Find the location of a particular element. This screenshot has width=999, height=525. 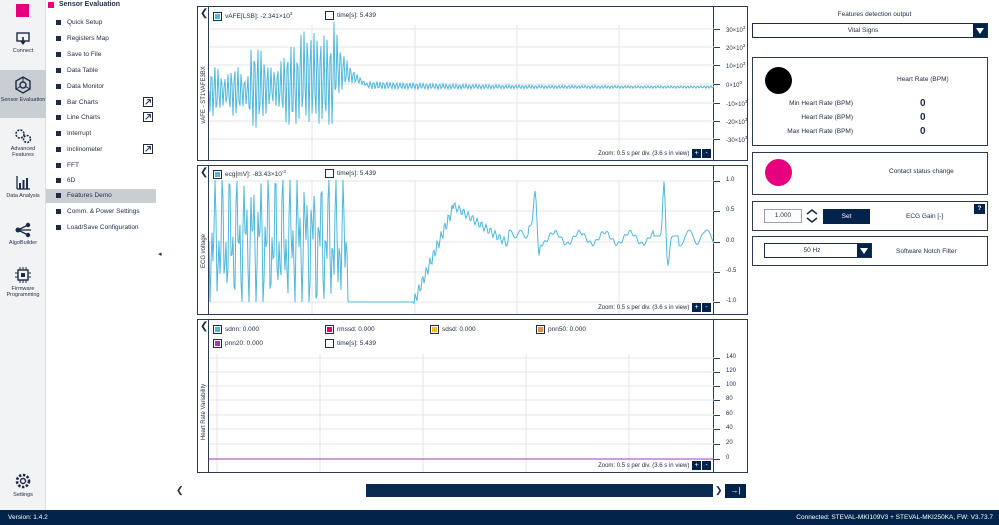

collapse-menu-icon: ◂ is located at coordinates (161, 254).